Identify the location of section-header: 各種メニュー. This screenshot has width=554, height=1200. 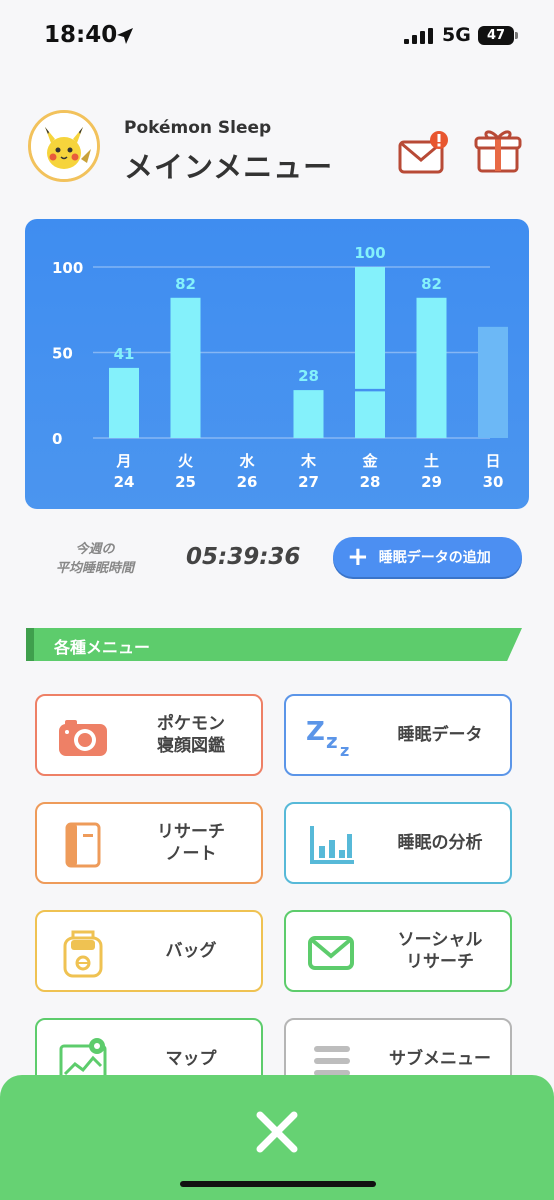
(274, 644).